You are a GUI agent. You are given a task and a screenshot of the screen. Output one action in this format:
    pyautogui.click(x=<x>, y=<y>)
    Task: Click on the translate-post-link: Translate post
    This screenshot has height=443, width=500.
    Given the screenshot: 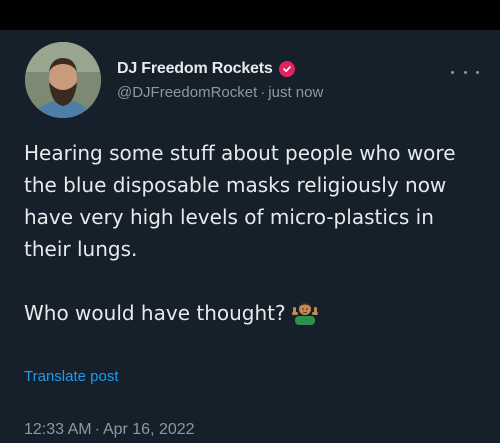 What is the action you would take?
    pyautogui.click(x=71, y=376)
    